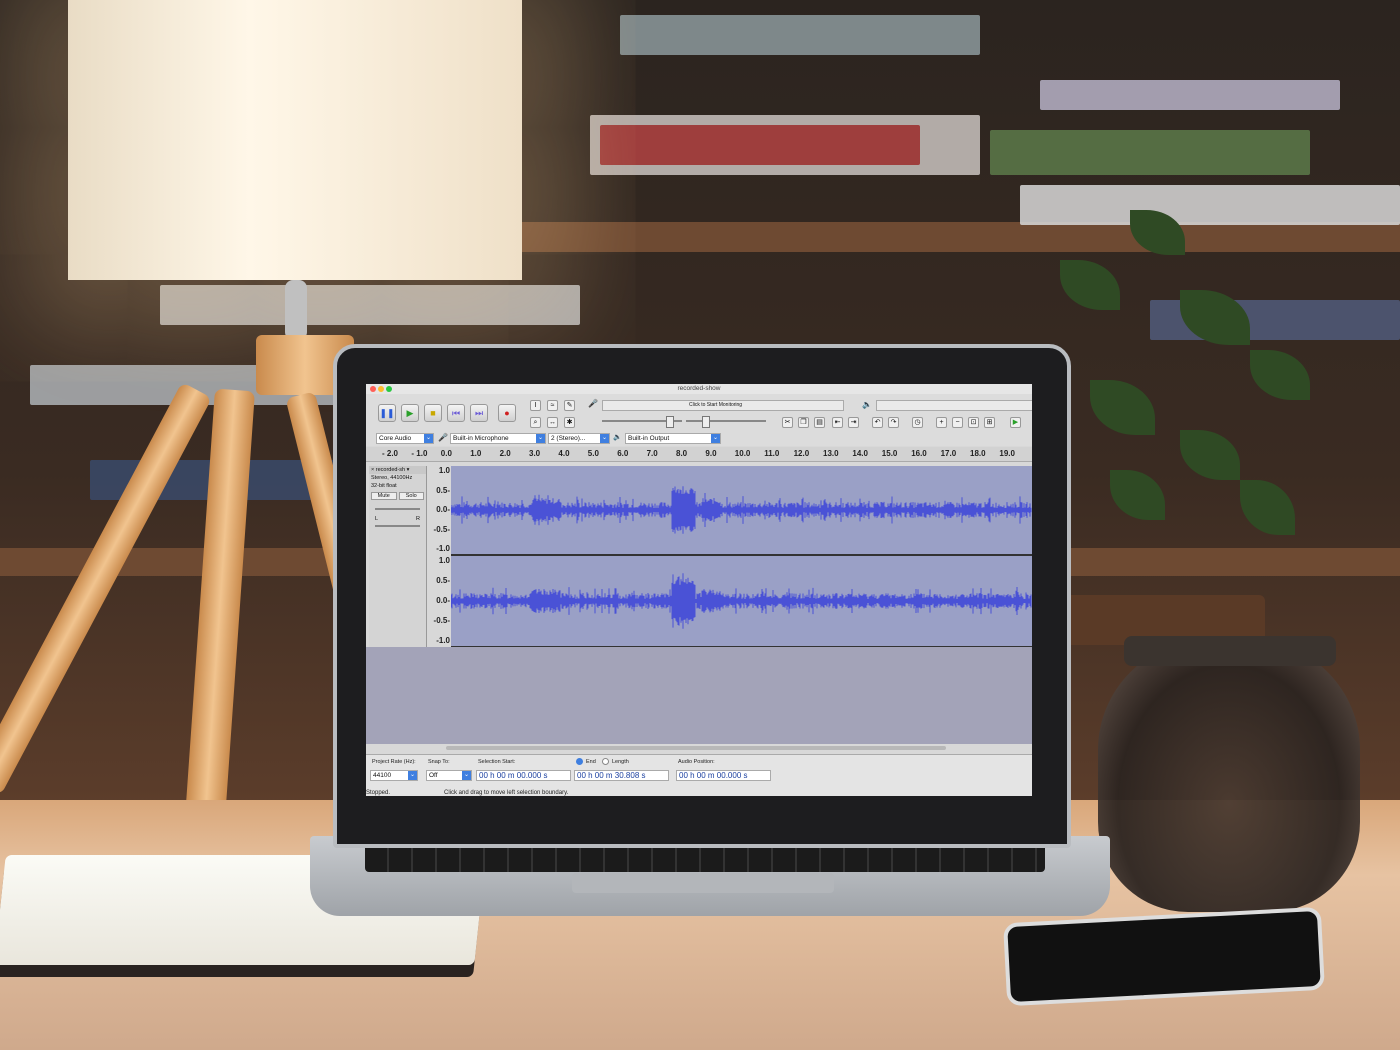  Describe the element at coordinates (295, 140) in the screenshot. I see `lamp-shade` at that location.